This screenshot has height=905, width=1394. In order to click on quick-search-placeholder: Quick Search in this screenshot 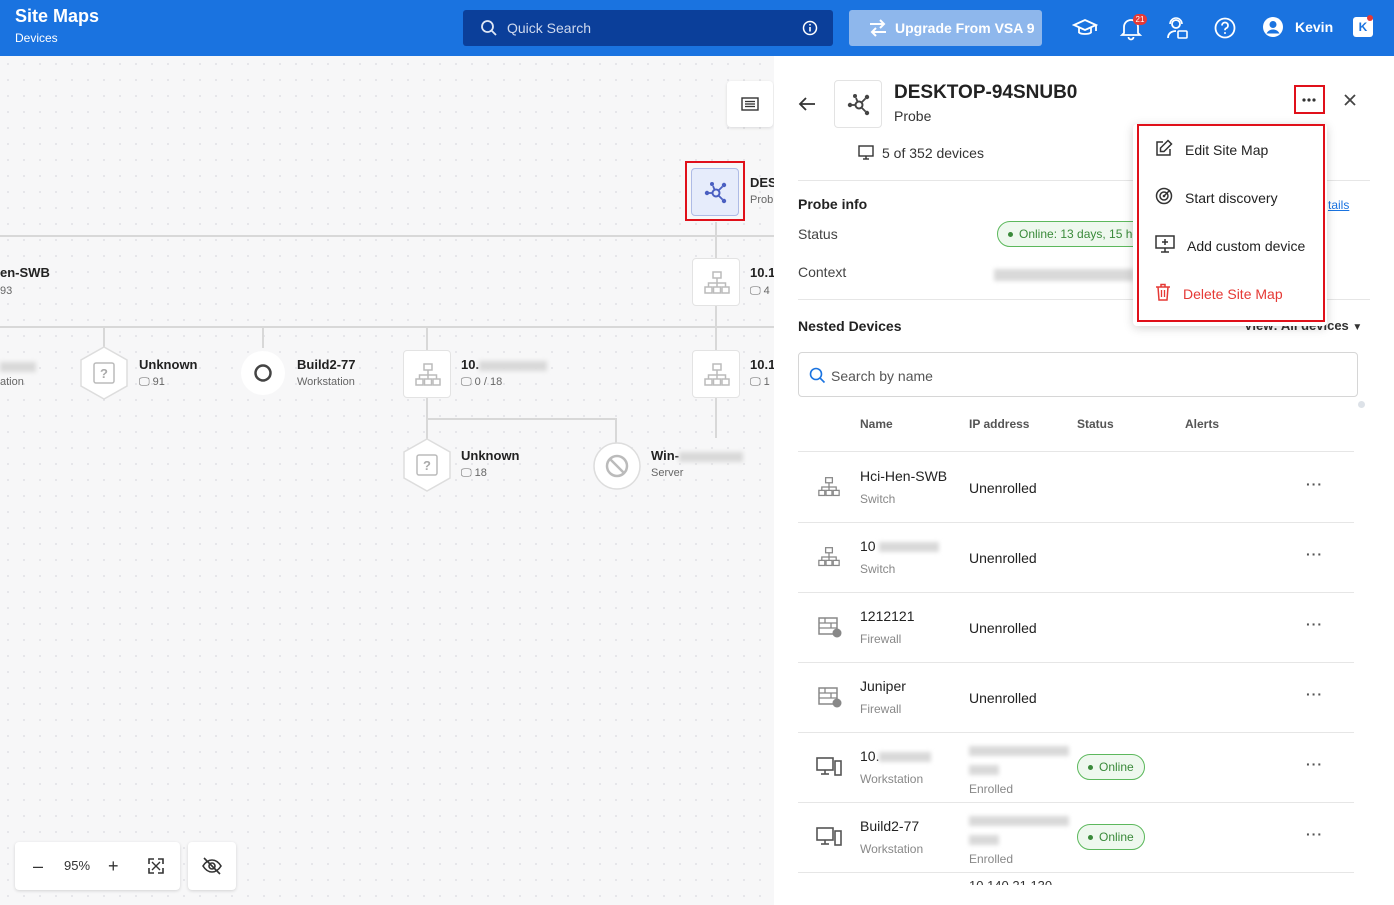, I will do `click(549, 28)`.